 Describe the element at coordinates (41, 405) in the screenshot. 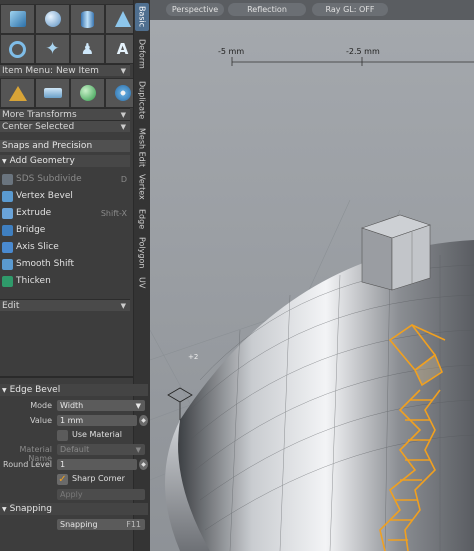

I see `mode-label: Mode` at that location.